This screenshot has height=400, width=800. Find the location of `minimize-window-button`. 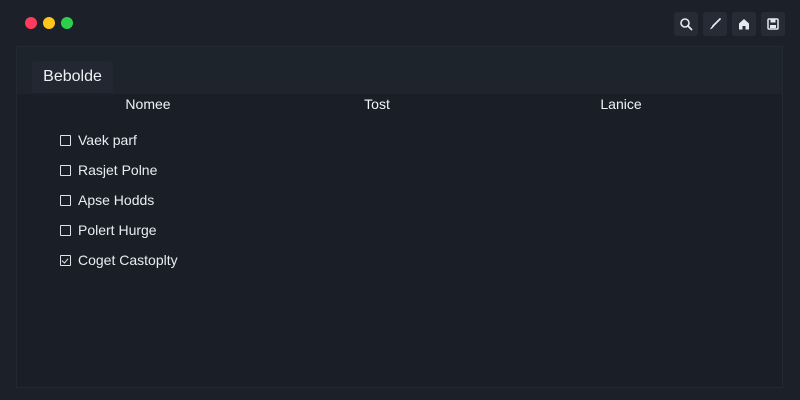

minimize-window-button is located at coordinates (49, 23).